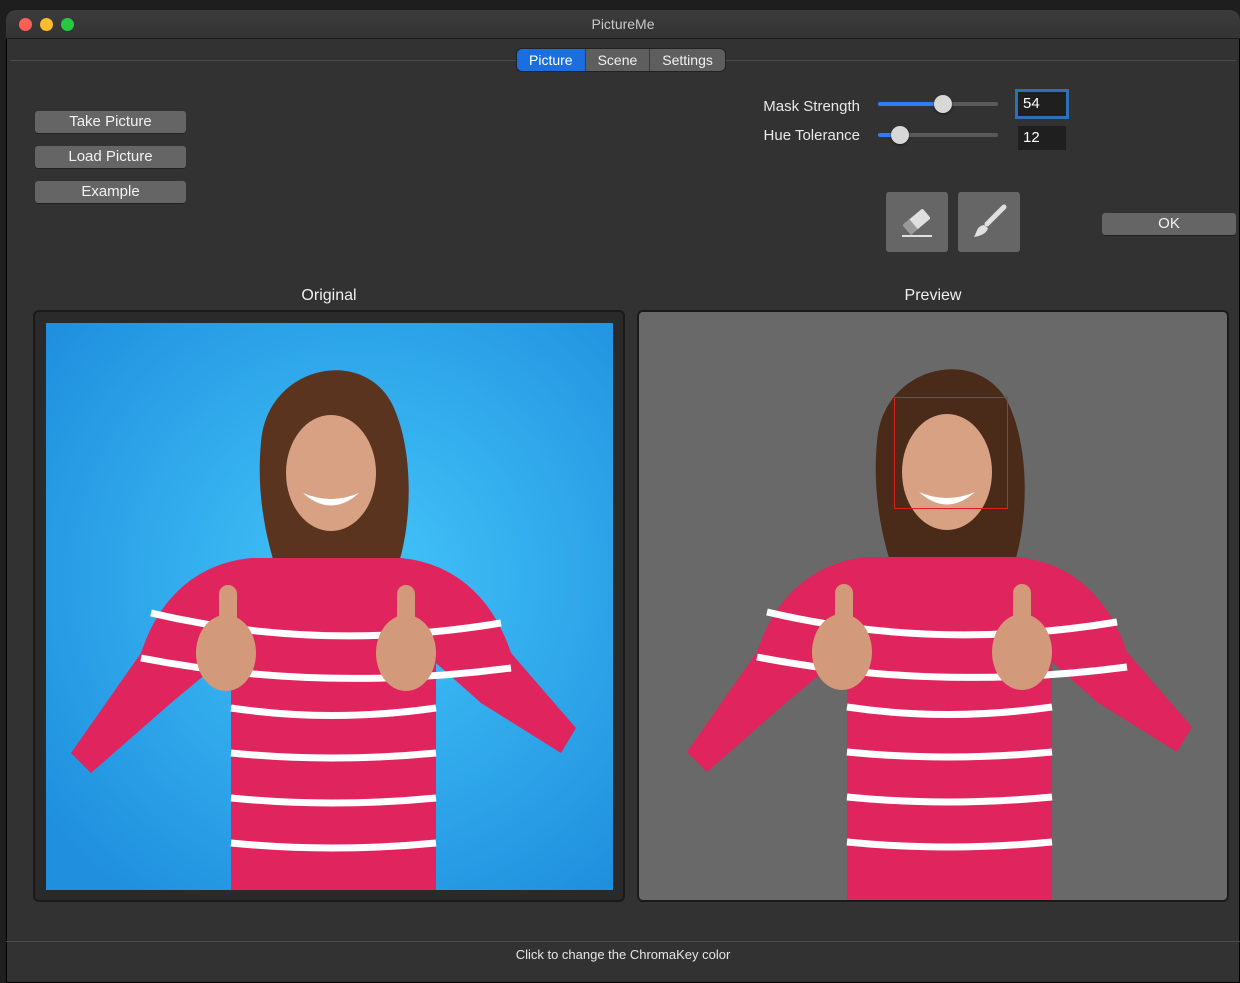  What do you see at coordinates (951, 453) in the screenshot?
I see `face-detection-box` at bounding box center [951, 453].